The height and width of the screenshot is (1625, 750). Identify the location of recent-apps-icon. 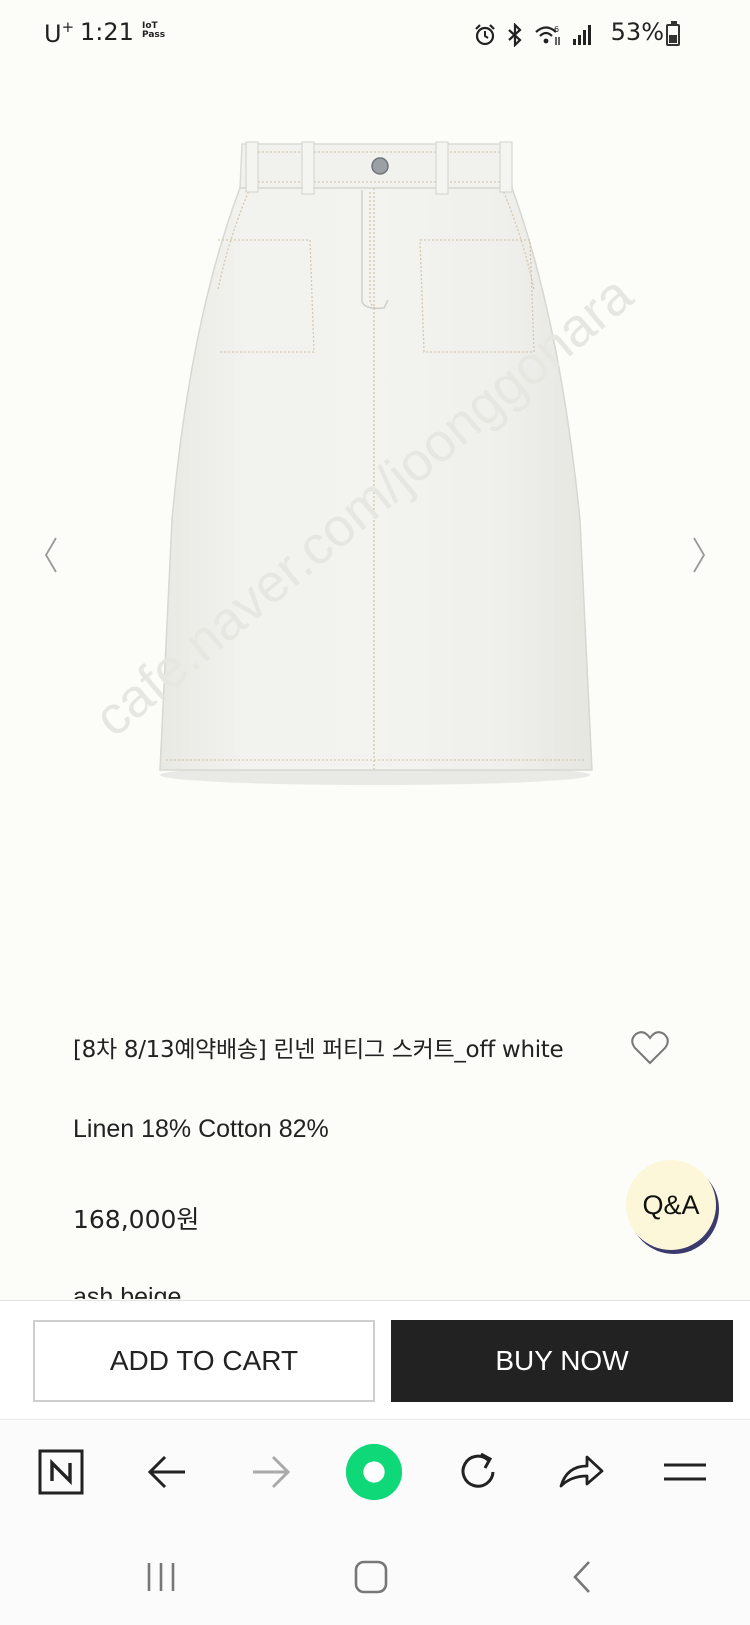
(161, 1577).